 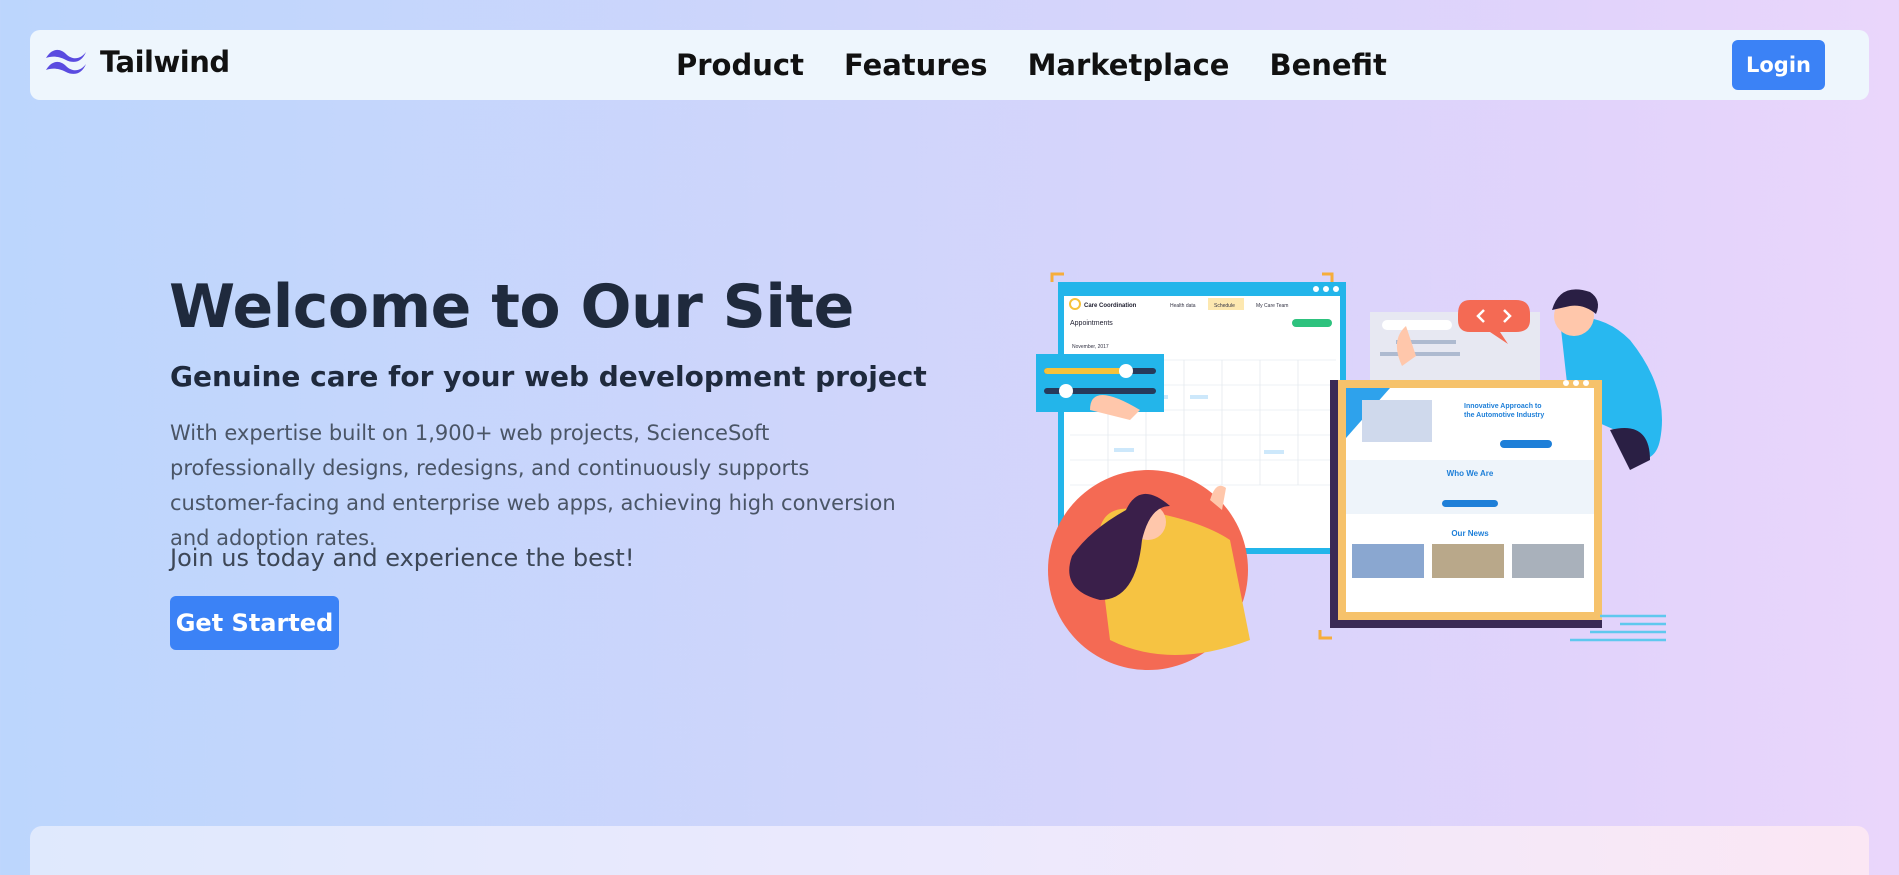 I want to click on hero-title: Welcome to Our Site, so click(x=511, y=307).